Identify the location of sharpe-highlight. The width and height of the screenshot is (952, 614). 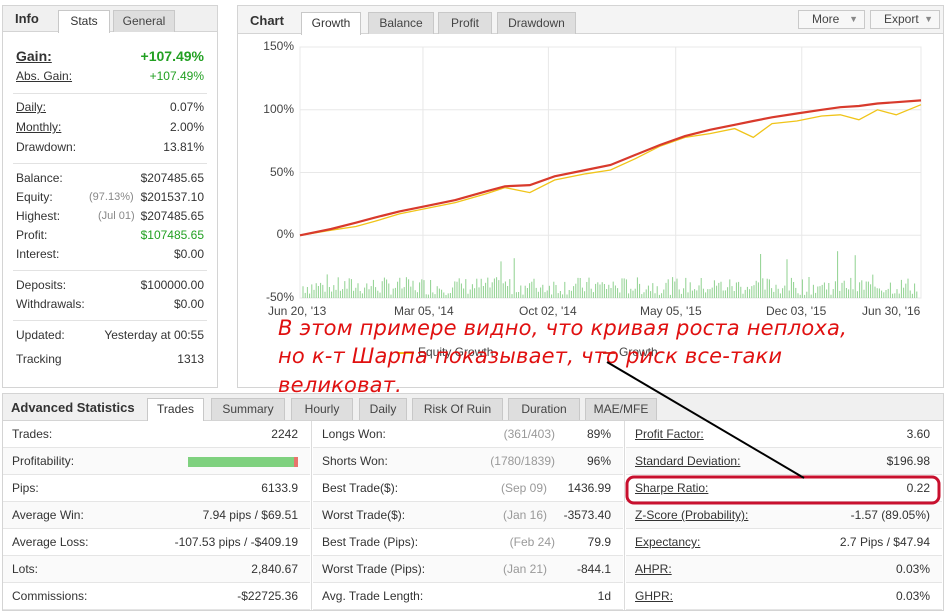
(773, 433).